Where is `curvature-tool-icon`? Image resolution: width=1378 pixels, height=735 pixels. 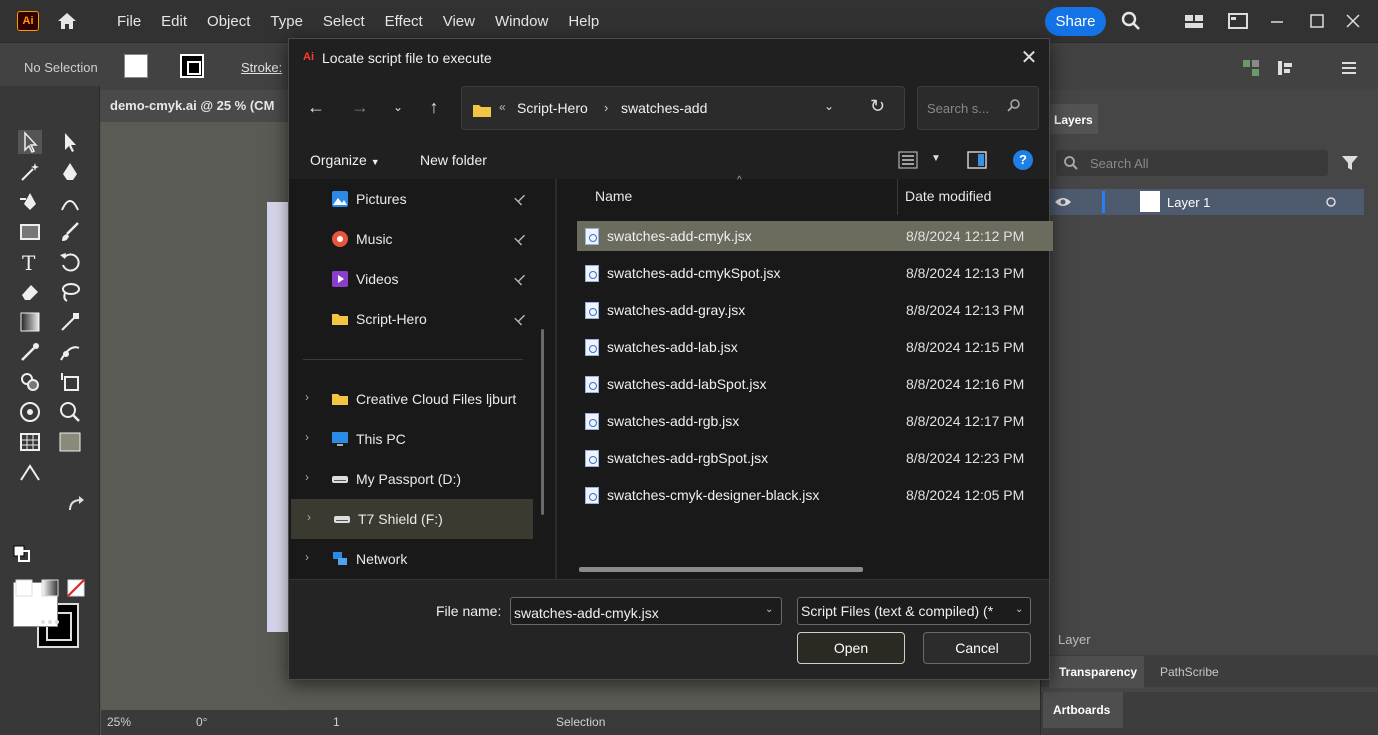
curvature-tool-icon is located at coordinates (70, 202).